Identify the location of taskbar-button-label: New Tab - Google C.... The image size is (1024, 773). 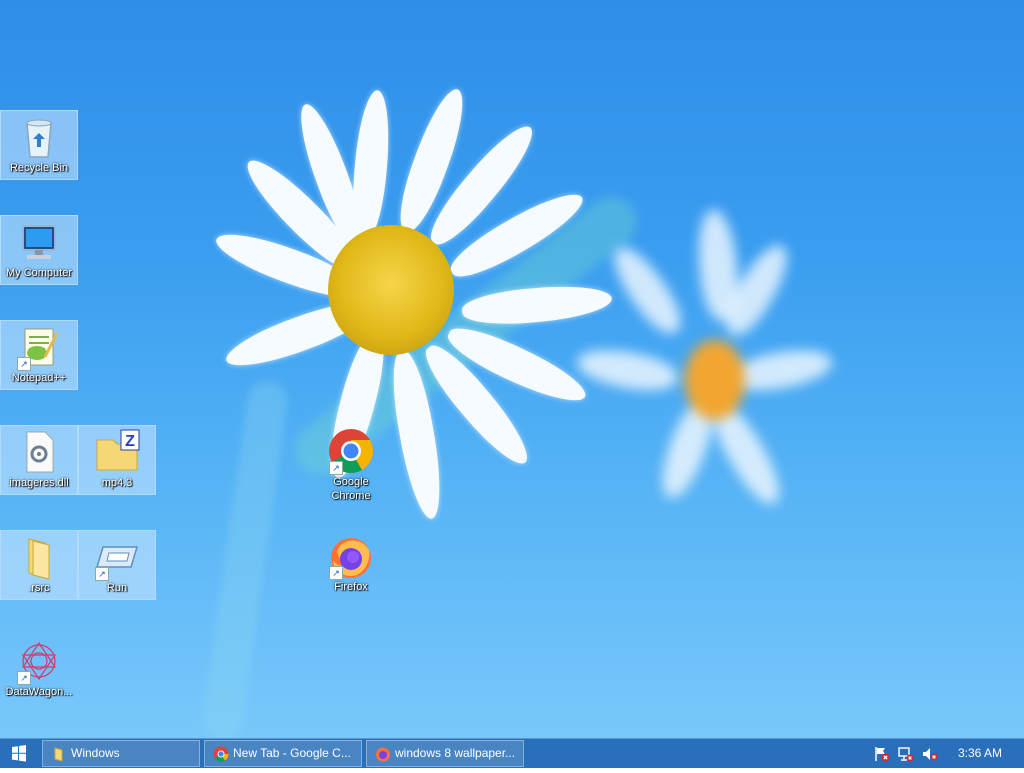
(292, 753).